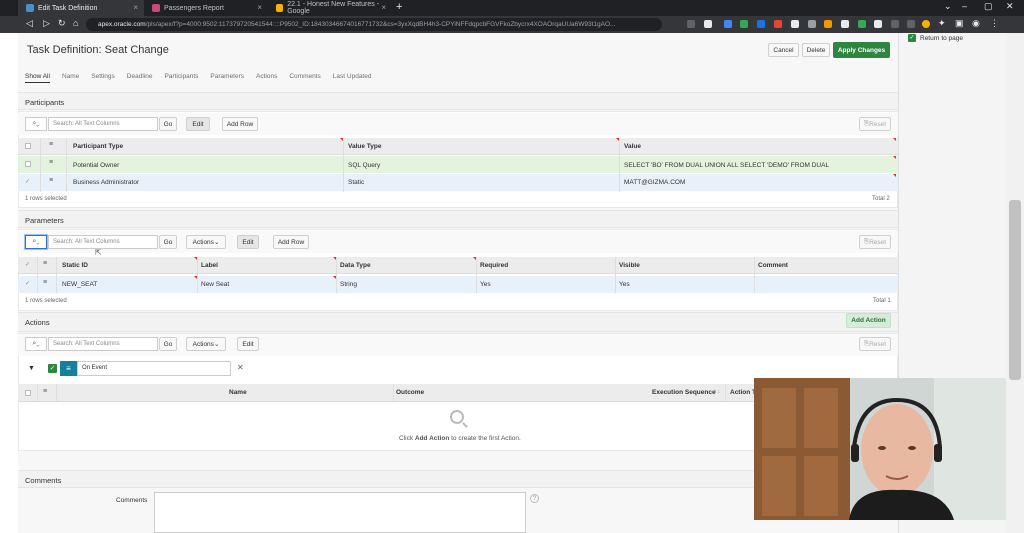 The image size is (1024, 533). I want to click on back-icon: ◁, so click(29, 23).